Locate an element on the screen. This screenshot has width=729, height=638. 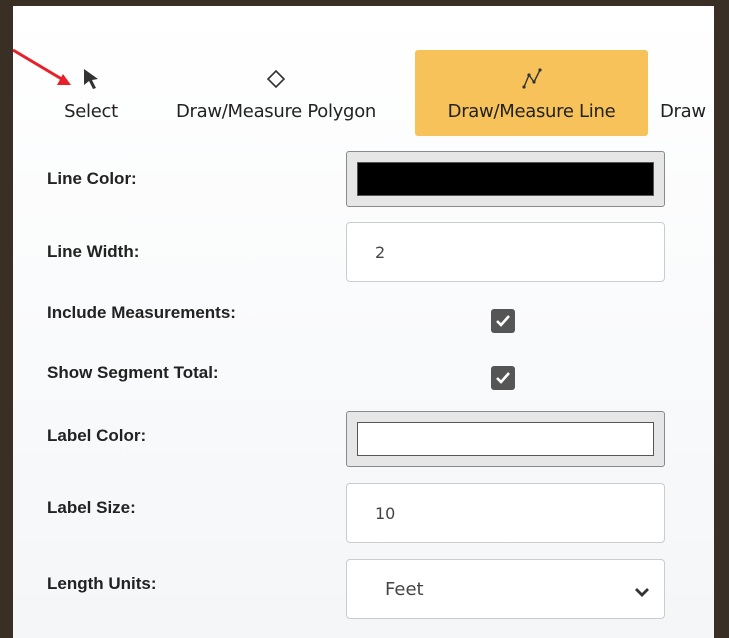
label-size-label: Label Size: is located at coordinates (91, 507).